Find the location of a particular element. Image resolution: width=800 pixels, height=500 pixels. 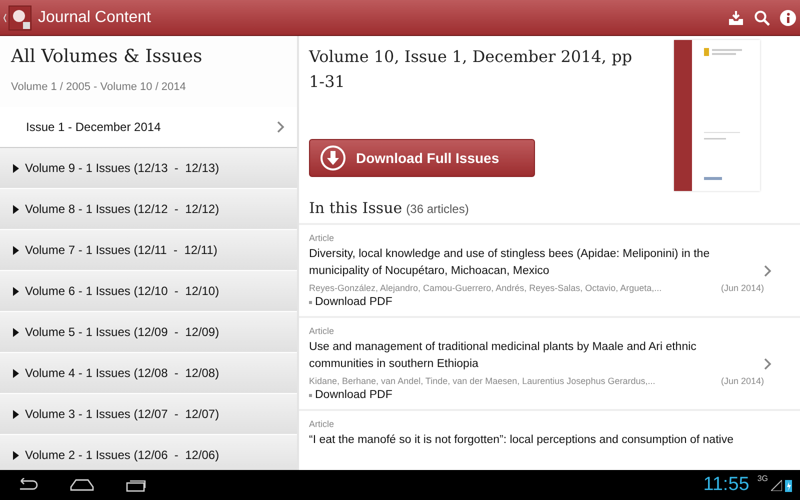

article-title: Diversity, local knowledge and use of stingless bees (Apidae: Meliponini) in the municipality of Nocupétaro, Michoacan, Mexico is located at coordinates (510, 263).